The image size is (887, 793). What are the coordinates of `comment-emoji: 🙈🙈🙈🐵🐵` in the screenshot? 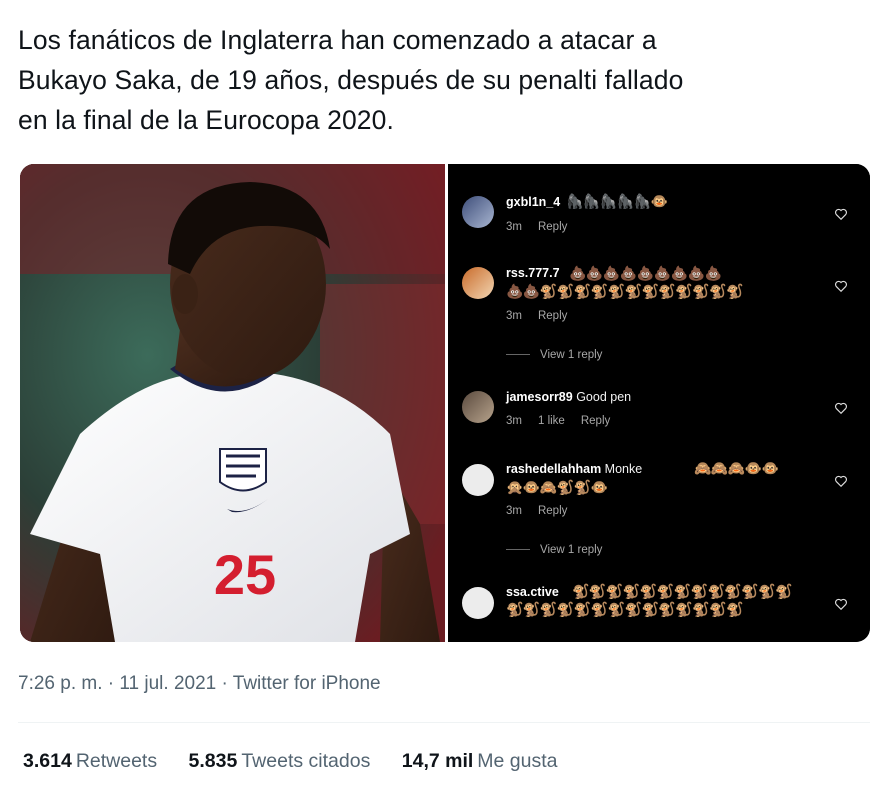 It's located at (736, 468).